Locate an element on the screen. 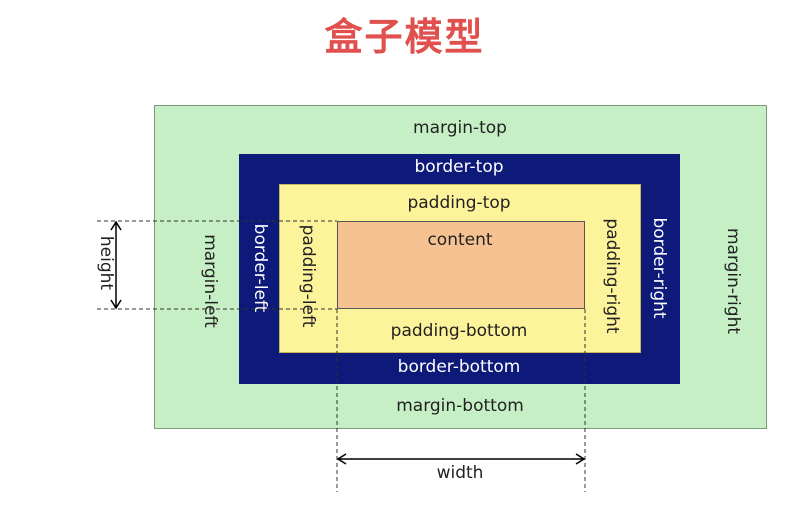 The image size is (809, 510). height-label: height is located at coordinates (106, 263).